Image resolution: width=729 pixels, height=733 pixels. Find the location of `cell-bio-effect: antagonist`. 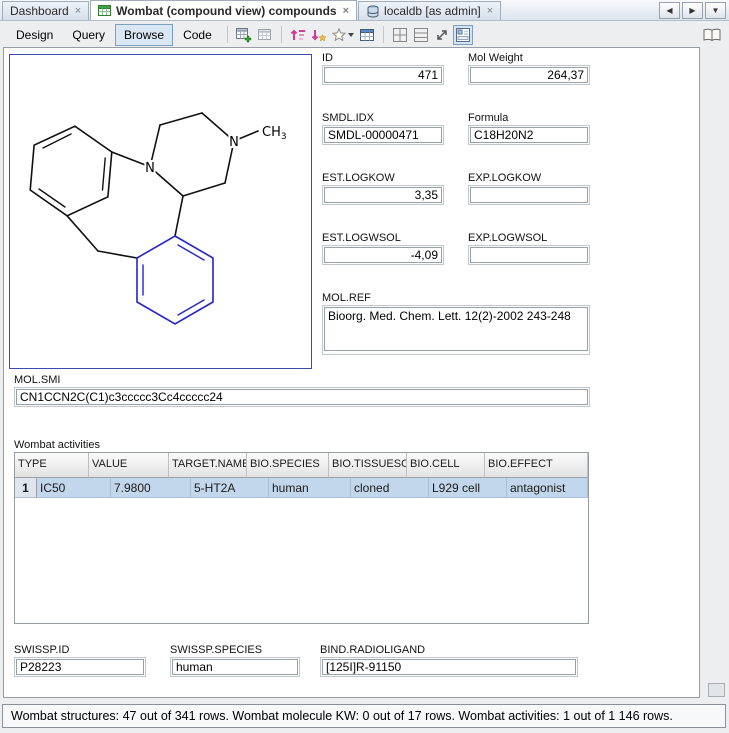

cell-bio-effect: antagonist is located at coordinates (547, 488).